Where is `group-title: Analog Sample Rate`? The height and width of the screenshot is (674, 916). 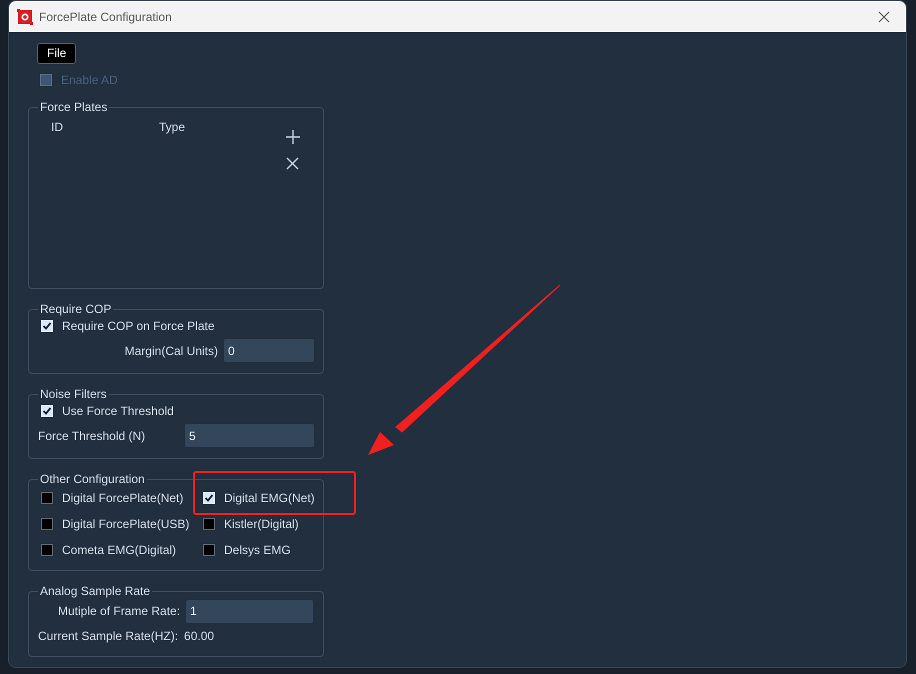
group-title: Analog Sample Rate is located at coordinates (95, 591).